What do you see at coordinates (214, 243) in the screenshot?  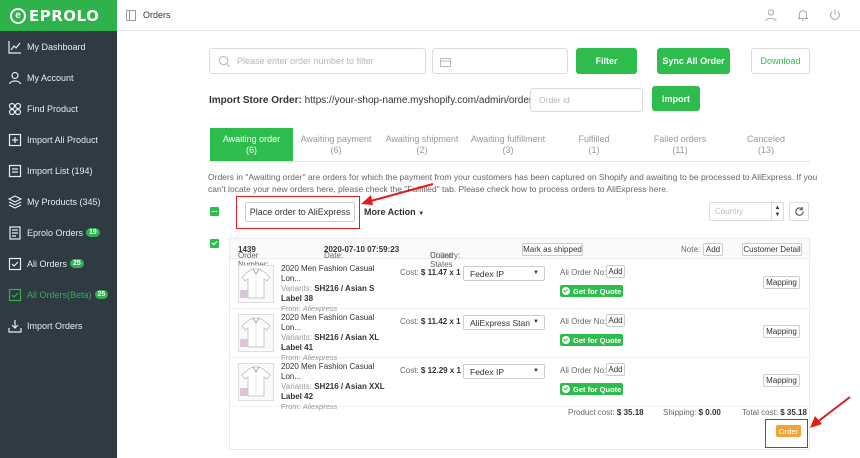 I see `order-checkbox` at bounding box center [214, 243].